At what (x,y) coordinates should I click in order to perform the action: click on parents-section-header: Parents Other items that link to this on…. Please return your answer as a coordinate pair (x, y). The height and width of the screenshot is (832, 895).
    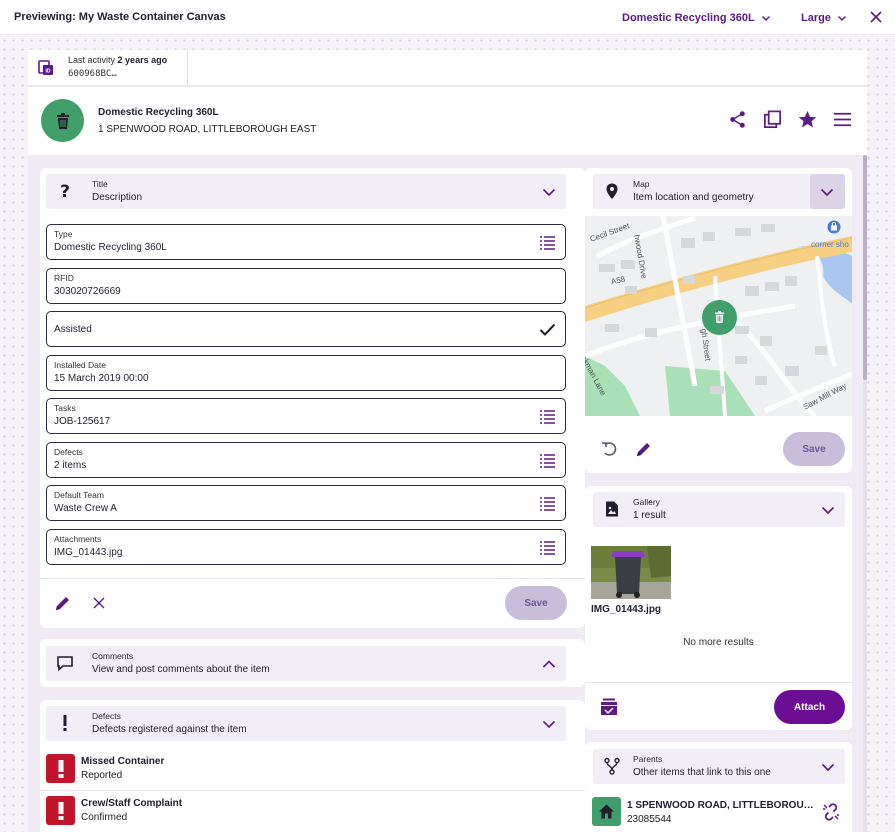
    Looking at the image, I should click on (719, 766).